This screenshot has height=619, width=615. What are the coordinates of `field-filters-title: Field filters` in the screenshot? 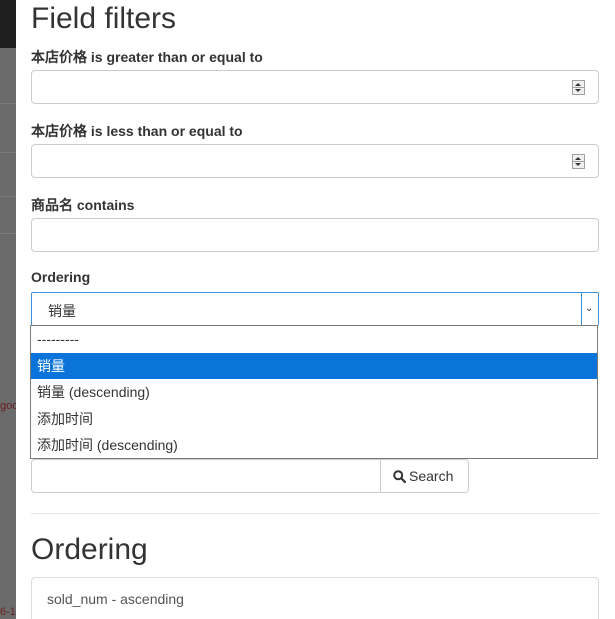 It's located at (104, 18).